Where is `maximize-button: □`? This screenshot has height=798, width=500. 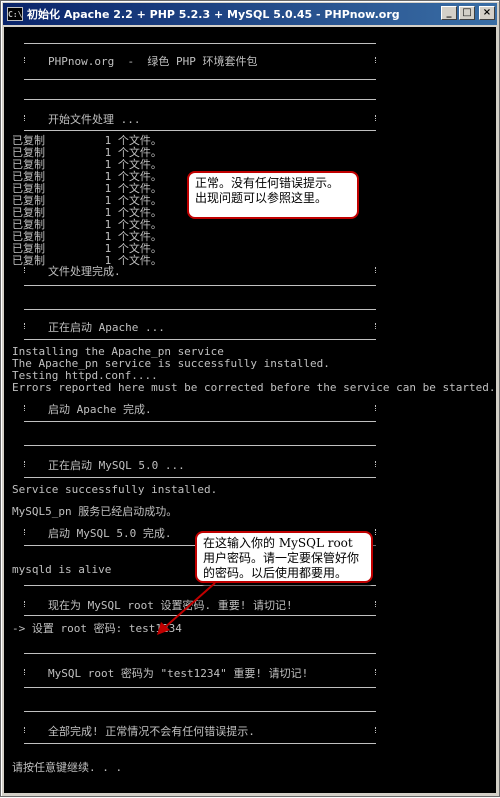
maximize-button: □ is located at coordinates (467, 13).